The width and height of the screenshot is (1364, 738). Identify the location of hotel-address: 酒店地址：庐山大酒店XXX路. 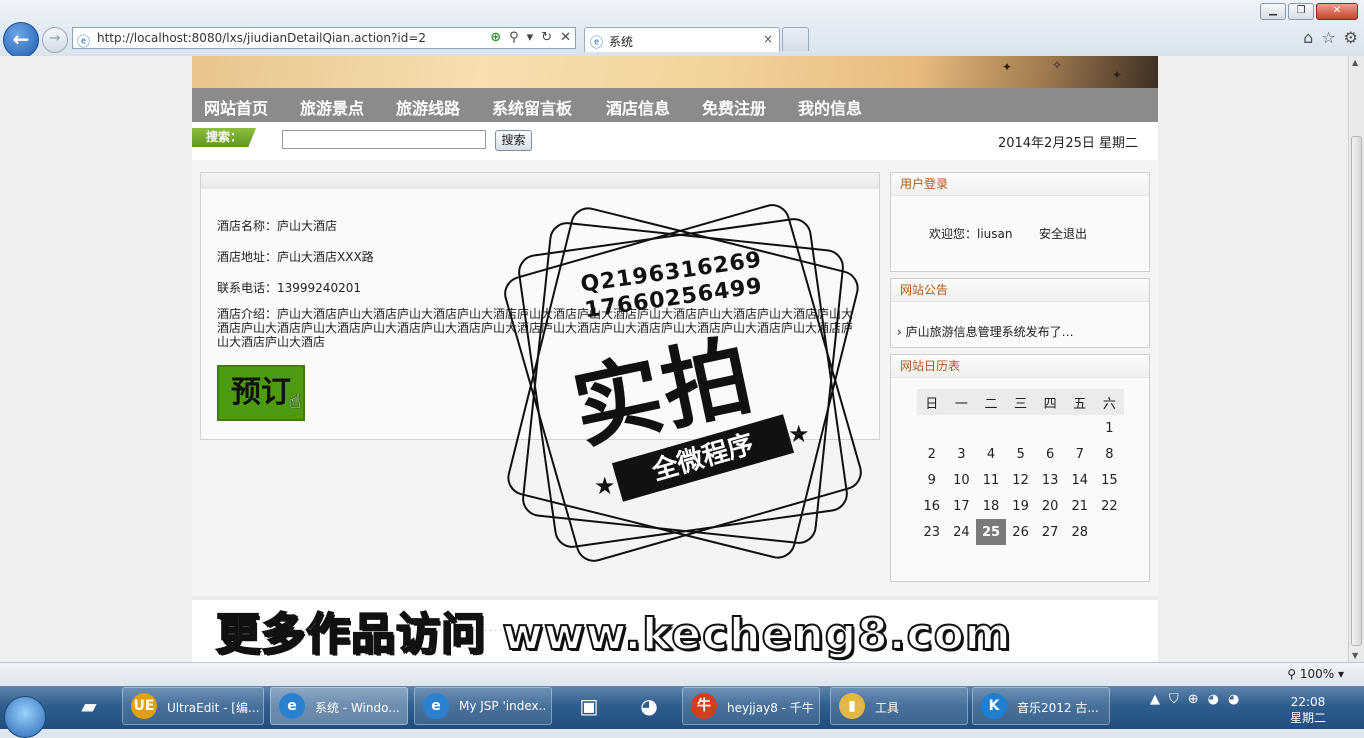
(295, 257).